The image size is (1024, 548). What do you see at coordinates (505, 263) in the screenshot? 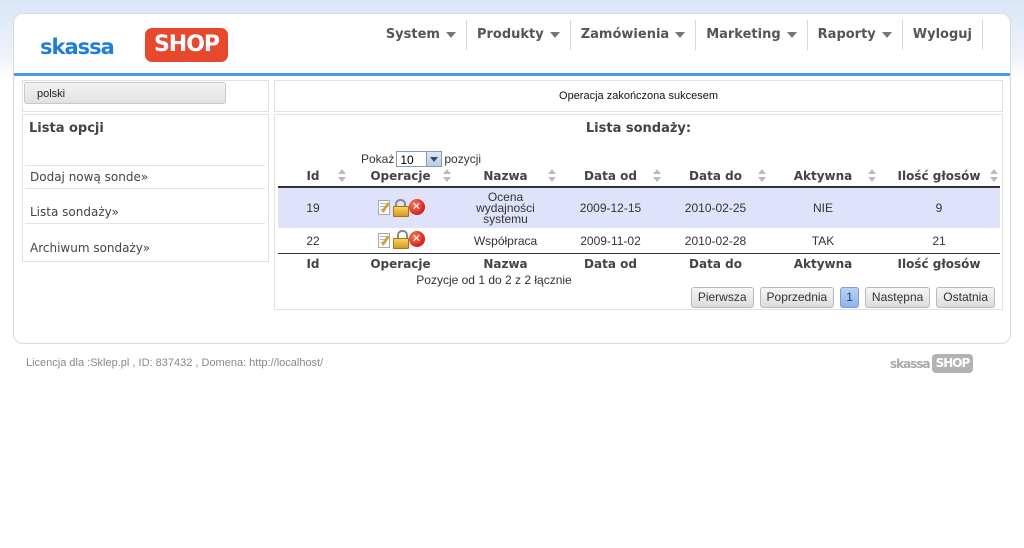
I see `footer-col-name: Nazwa` at bounding box center [505, 263].